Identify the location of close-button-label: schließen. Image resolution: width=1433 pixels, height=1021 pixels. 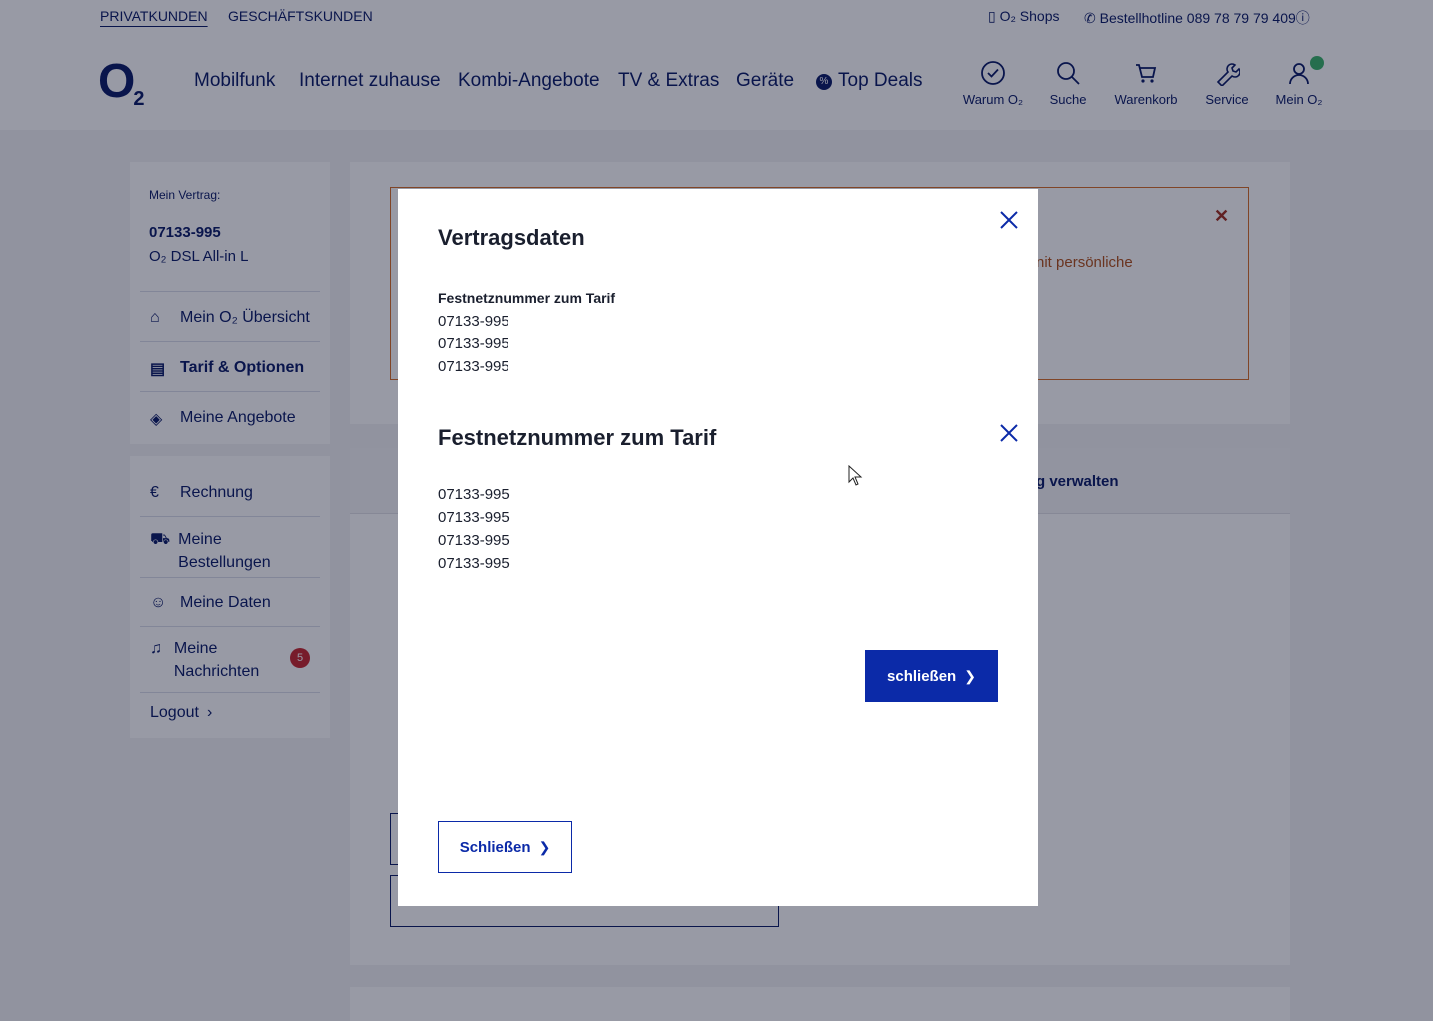
(922, 676).